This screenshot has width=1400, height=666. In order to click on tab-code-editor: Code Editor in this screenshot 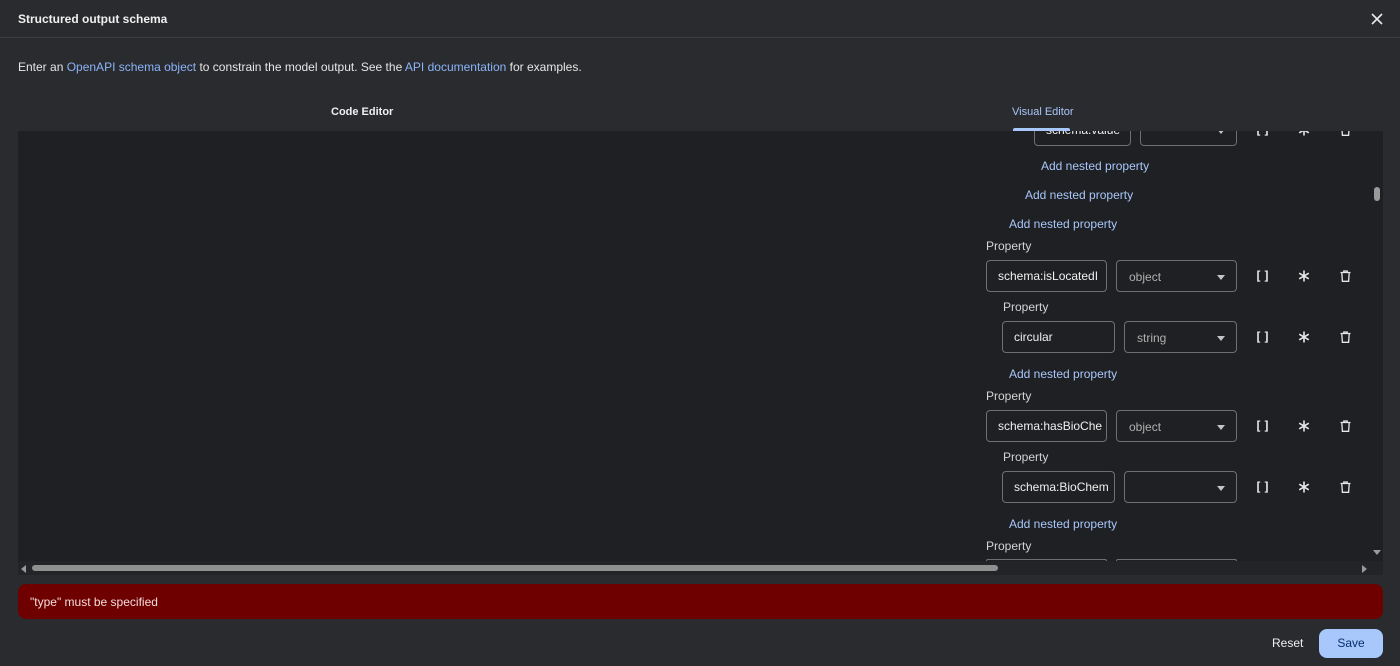, I will do `click(362, 112)`.